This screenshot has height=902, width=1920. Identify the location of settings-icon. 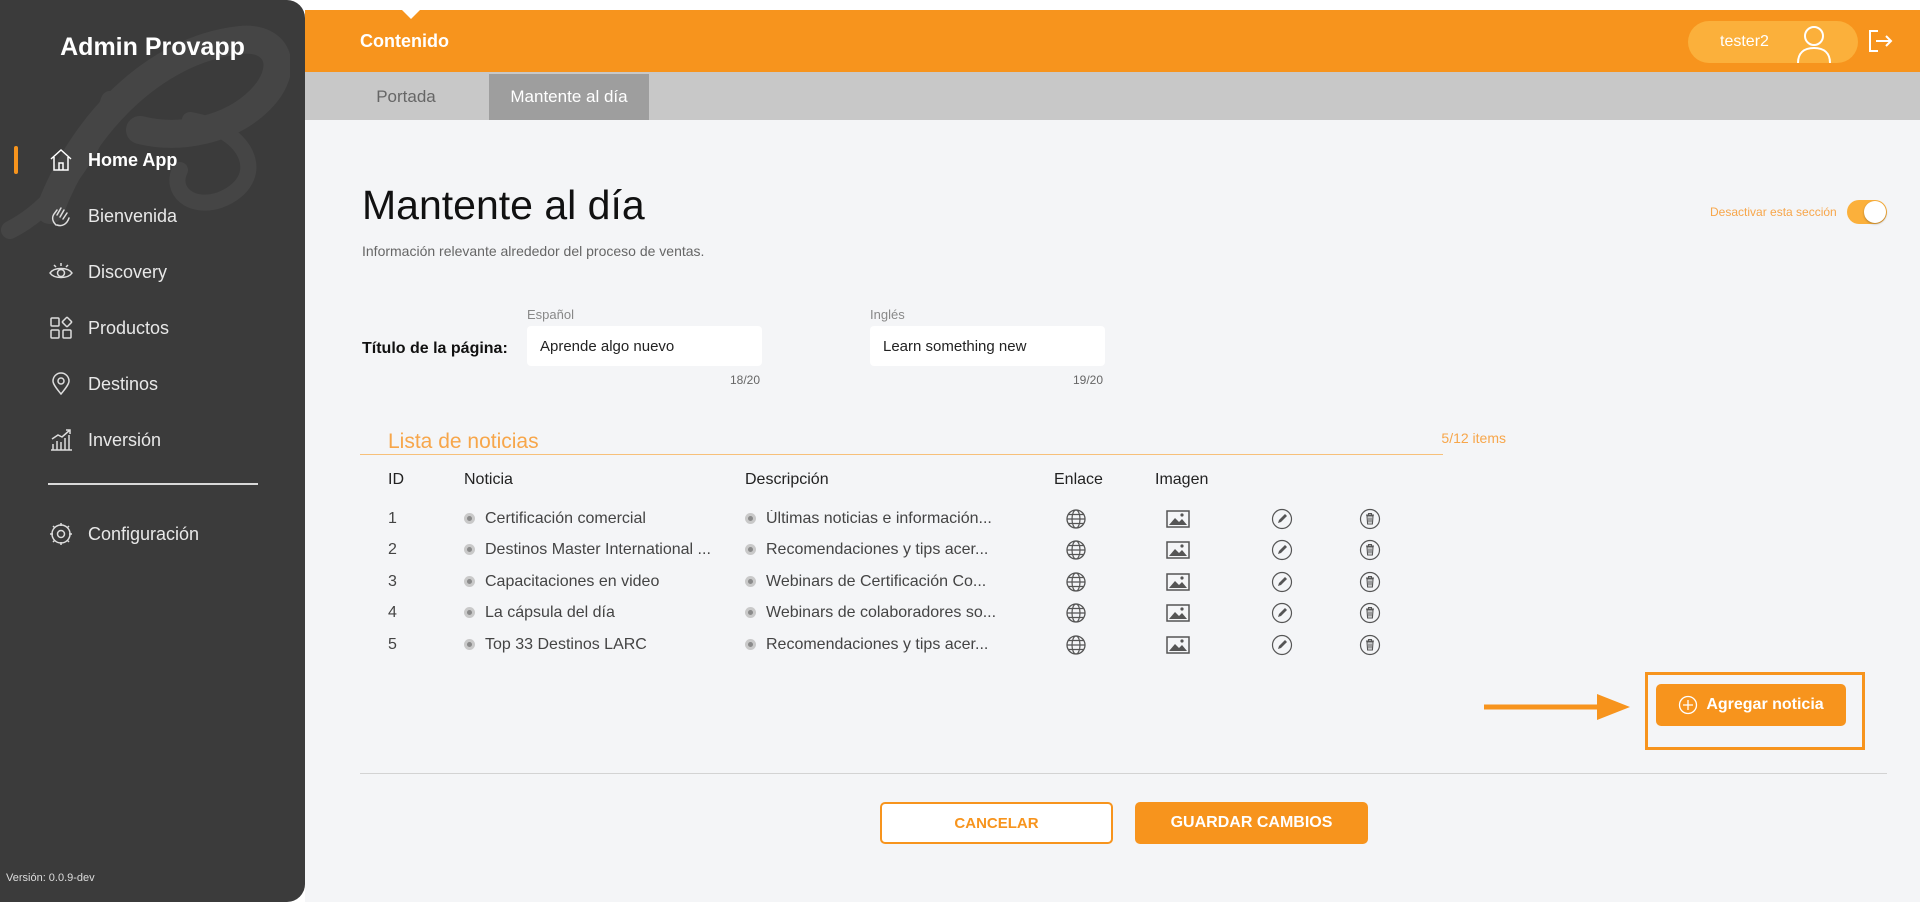
(61, 534).